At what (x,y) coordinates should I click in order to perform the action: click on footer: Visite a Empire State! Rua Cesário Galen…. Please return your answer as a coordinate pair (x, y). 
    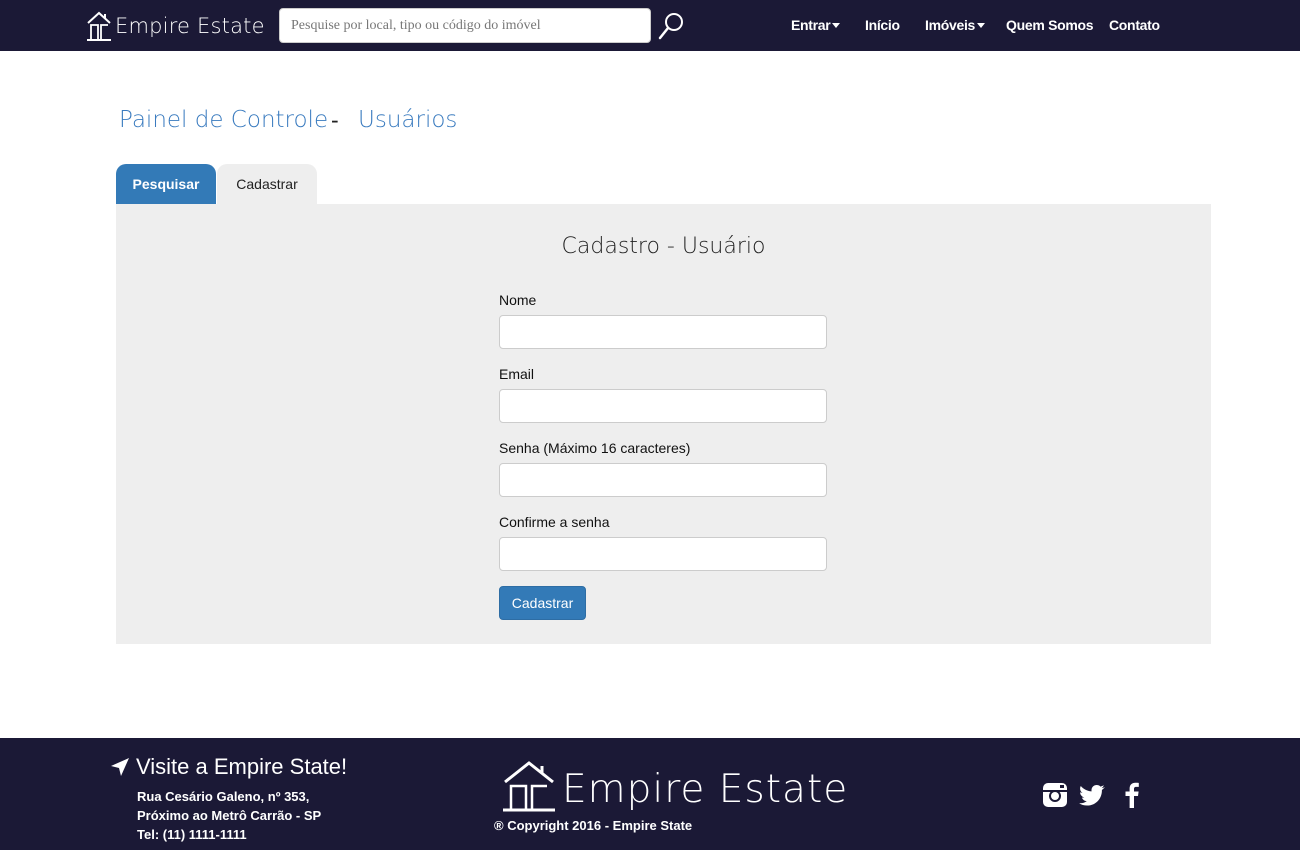
    Looking at the image, I should click on (650, 794).